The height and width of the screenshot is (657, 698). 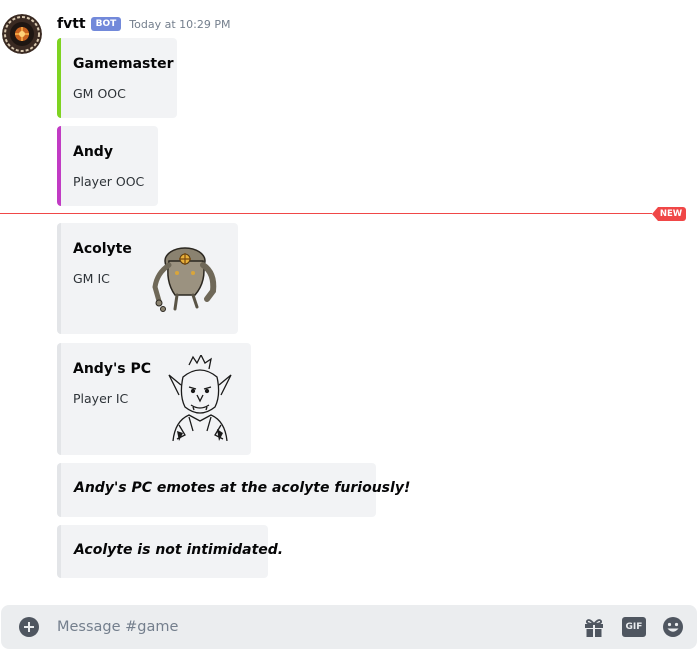 I want to click on emoji-icon, so click(x=673, y=627).